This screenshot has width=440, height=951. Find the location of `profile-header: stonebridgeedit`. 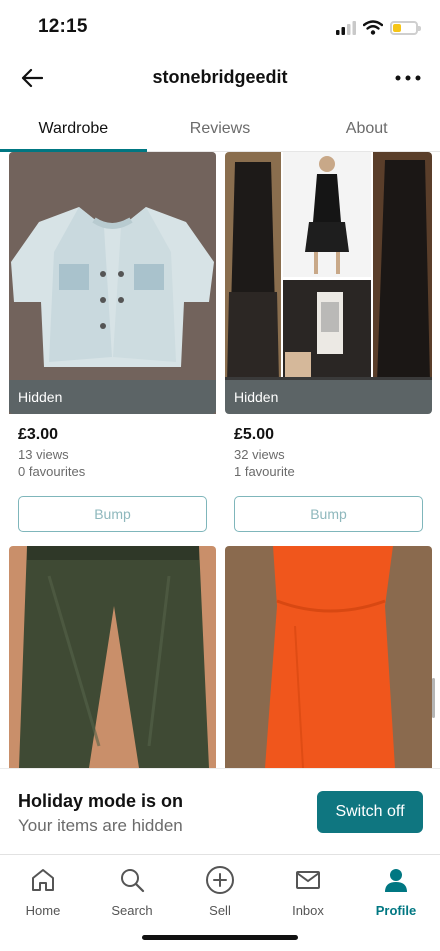

profile-header: stonebridgeedit is located at coordinates (220, 78).